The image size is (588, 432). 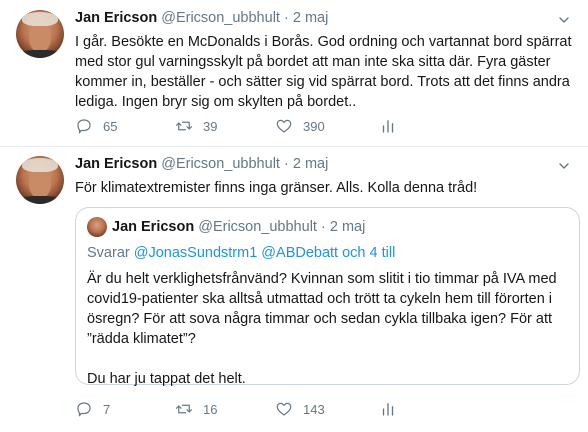 I want to click on quoted-author-handle: @Ericson_ubbhult, so click(x=257, y=227).